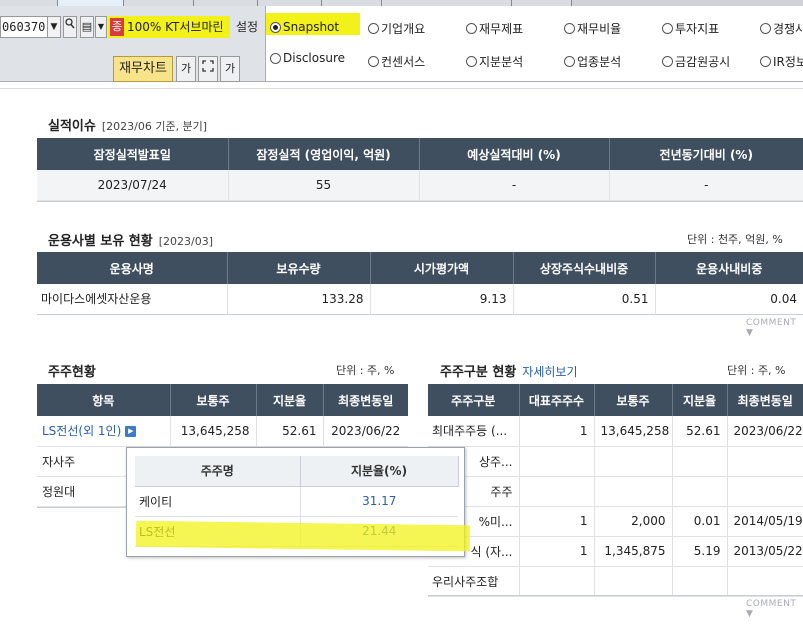  I want to click on fund-holdings-section-title: 운용사별 보유 현황 [2023/03], so click(130, 239).